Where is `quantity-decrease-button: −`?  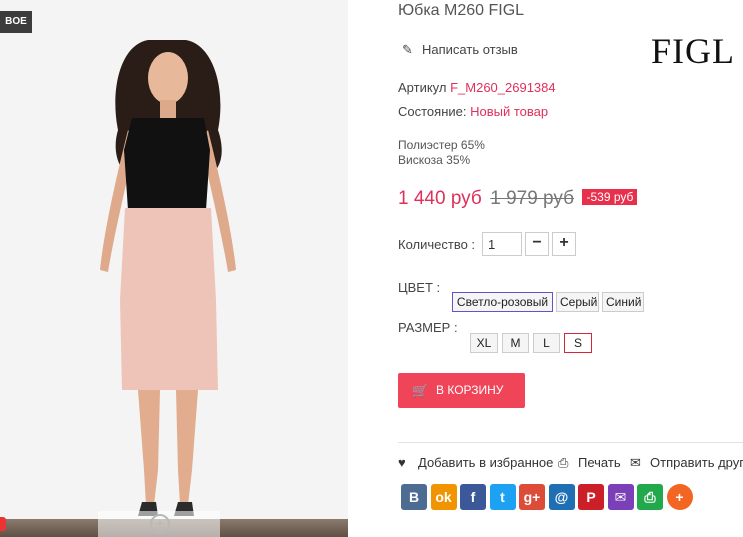
quantity-decrease-button: − is located at coordinates (537, 244).